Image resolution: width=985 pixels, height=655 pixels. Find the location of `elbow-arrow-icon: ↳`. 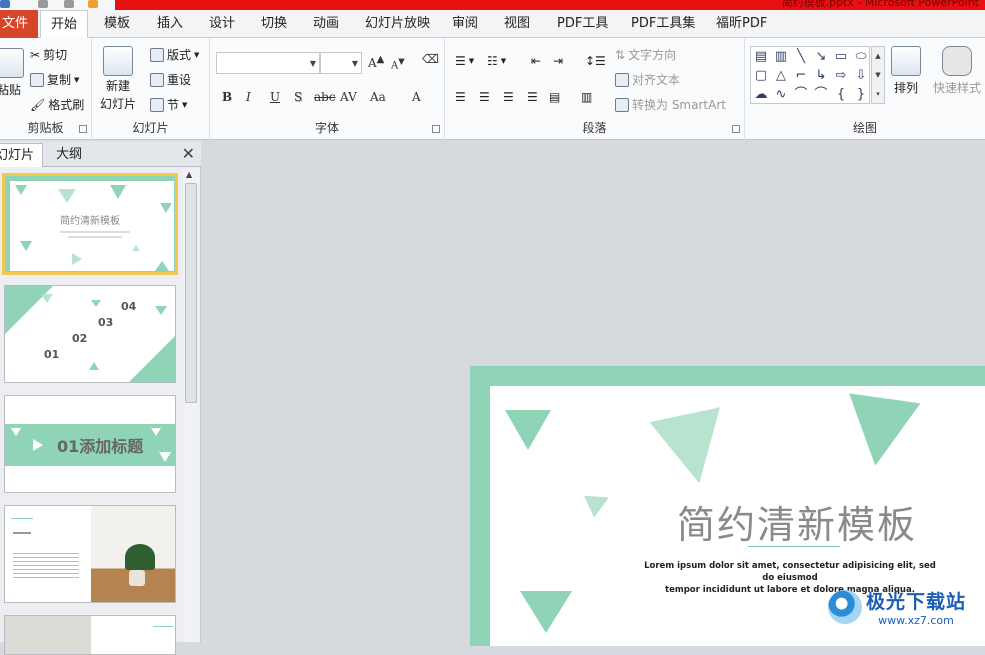

elbow-arrow-icon: ↳ is located at coordinates (821, 75).